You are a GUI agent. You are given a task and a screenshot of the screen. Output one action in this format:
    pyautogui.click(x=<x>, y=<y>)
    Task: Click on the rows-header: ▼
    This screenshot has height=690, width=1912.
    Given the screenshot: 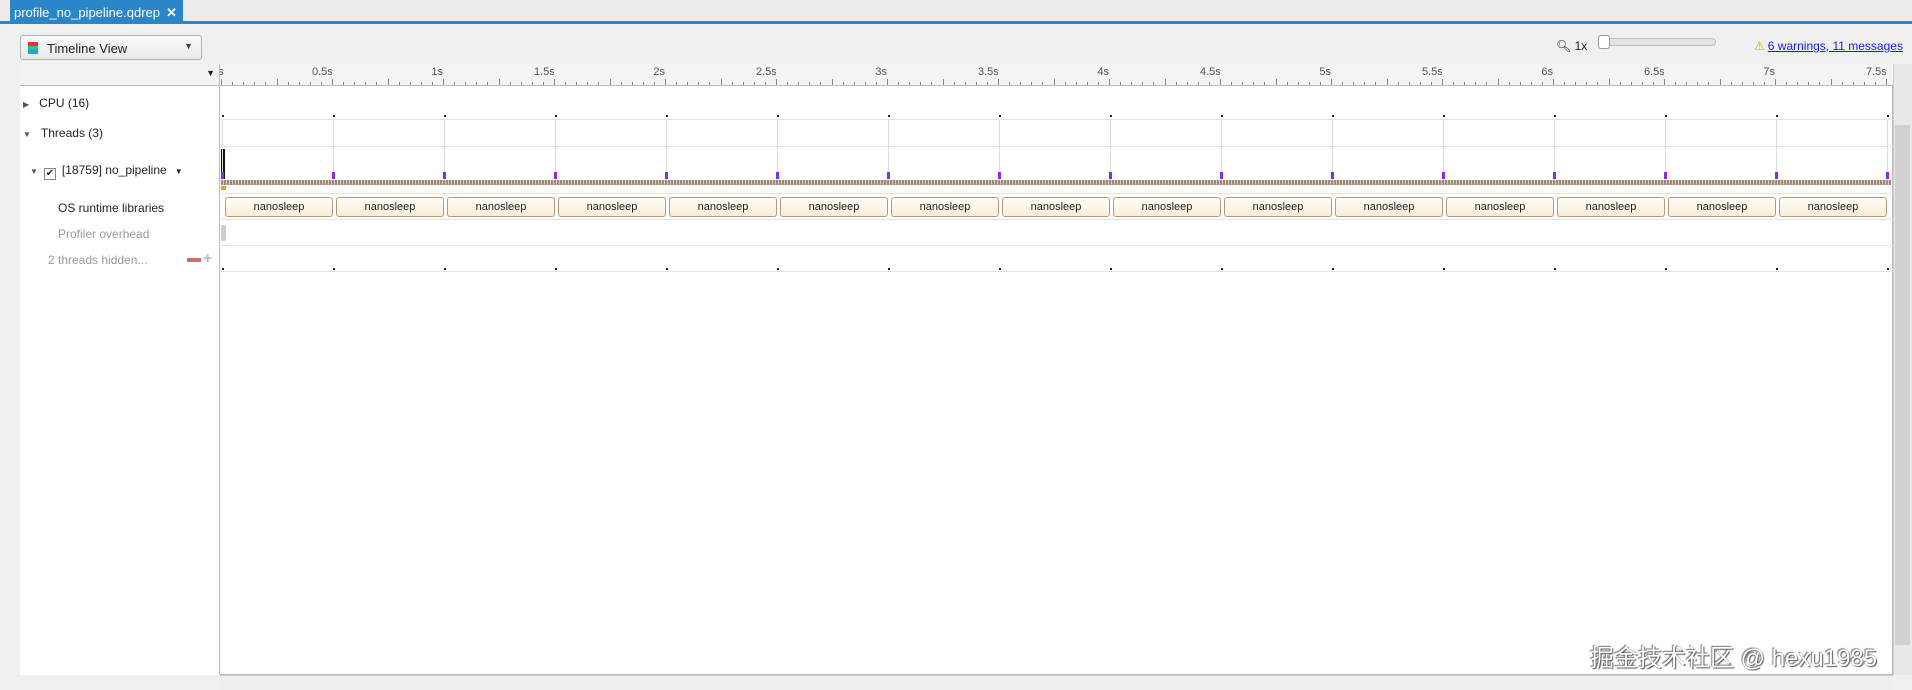 What is the action you would take?
    pyautogui.click(x=120, y=75)
    